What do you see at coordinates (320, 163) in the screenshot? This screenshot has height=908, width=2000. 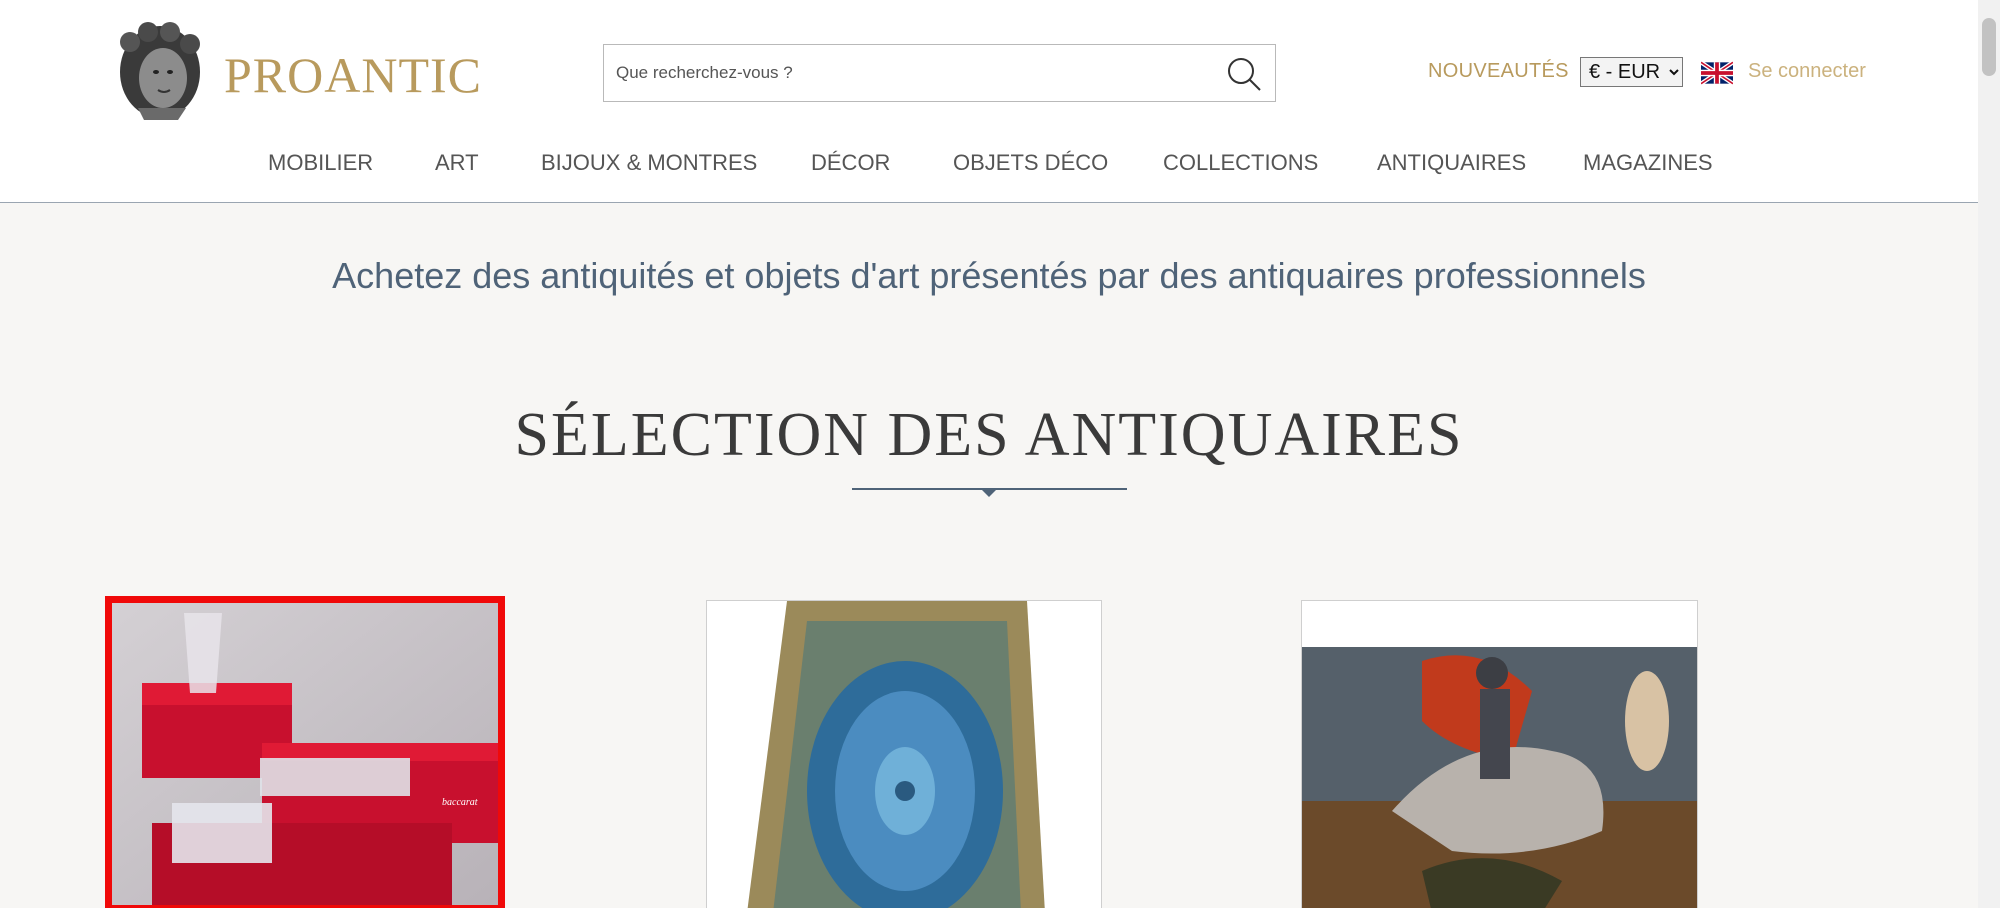 I see `nav-item-mobilier: MOBILIER` at bounding box center [320, 163].